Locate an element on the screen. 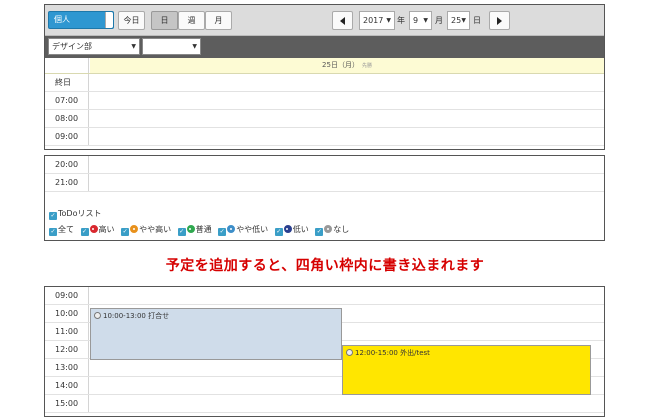  filter-all: ✓ 全て is located at coordinates (61, 230).